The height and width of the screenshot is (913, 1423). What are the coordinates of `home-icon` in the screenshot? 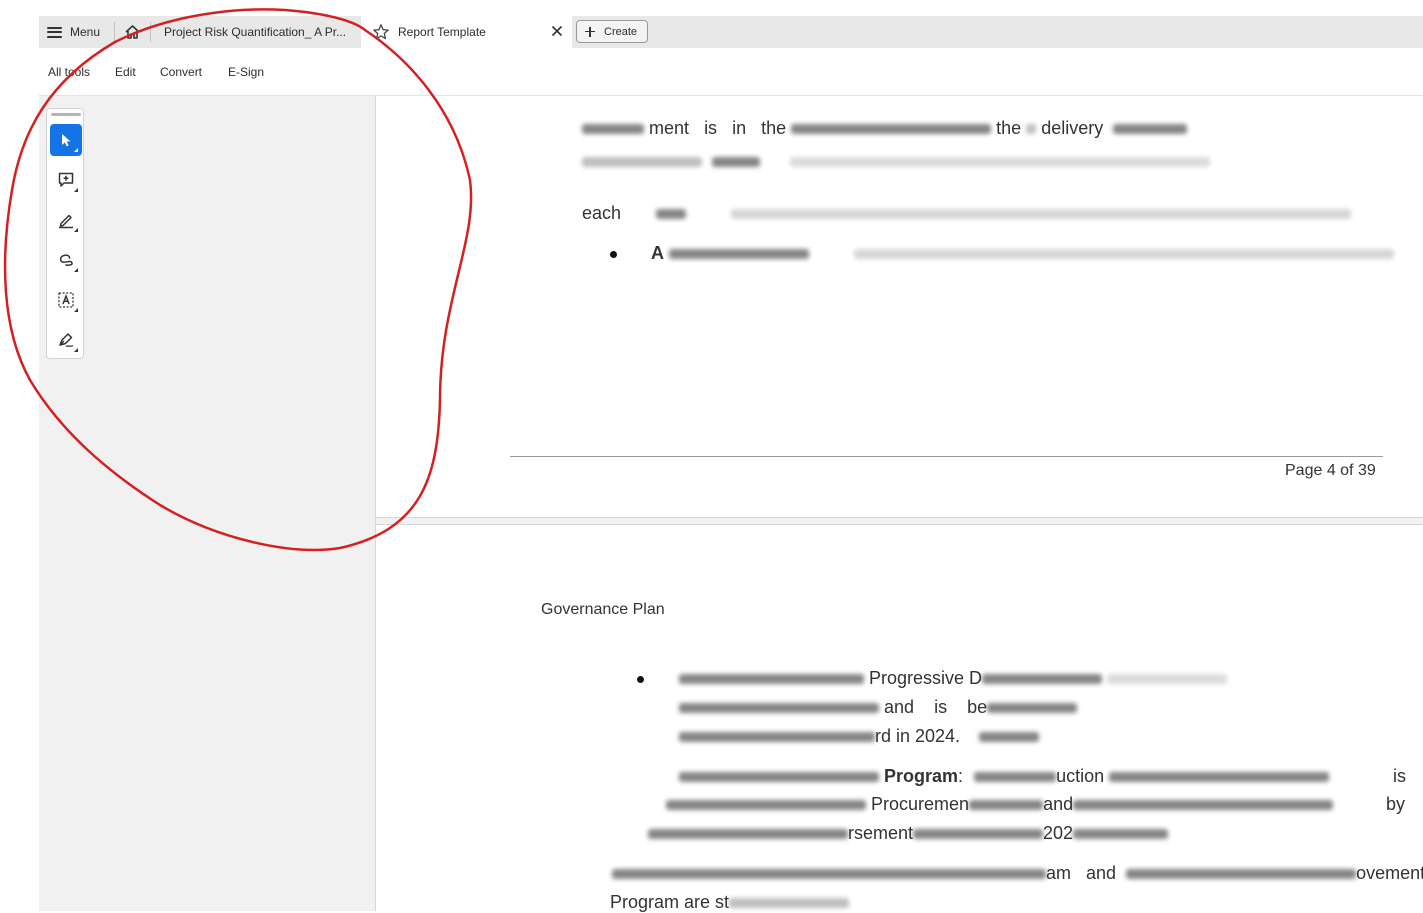 It's located at (132, 32).